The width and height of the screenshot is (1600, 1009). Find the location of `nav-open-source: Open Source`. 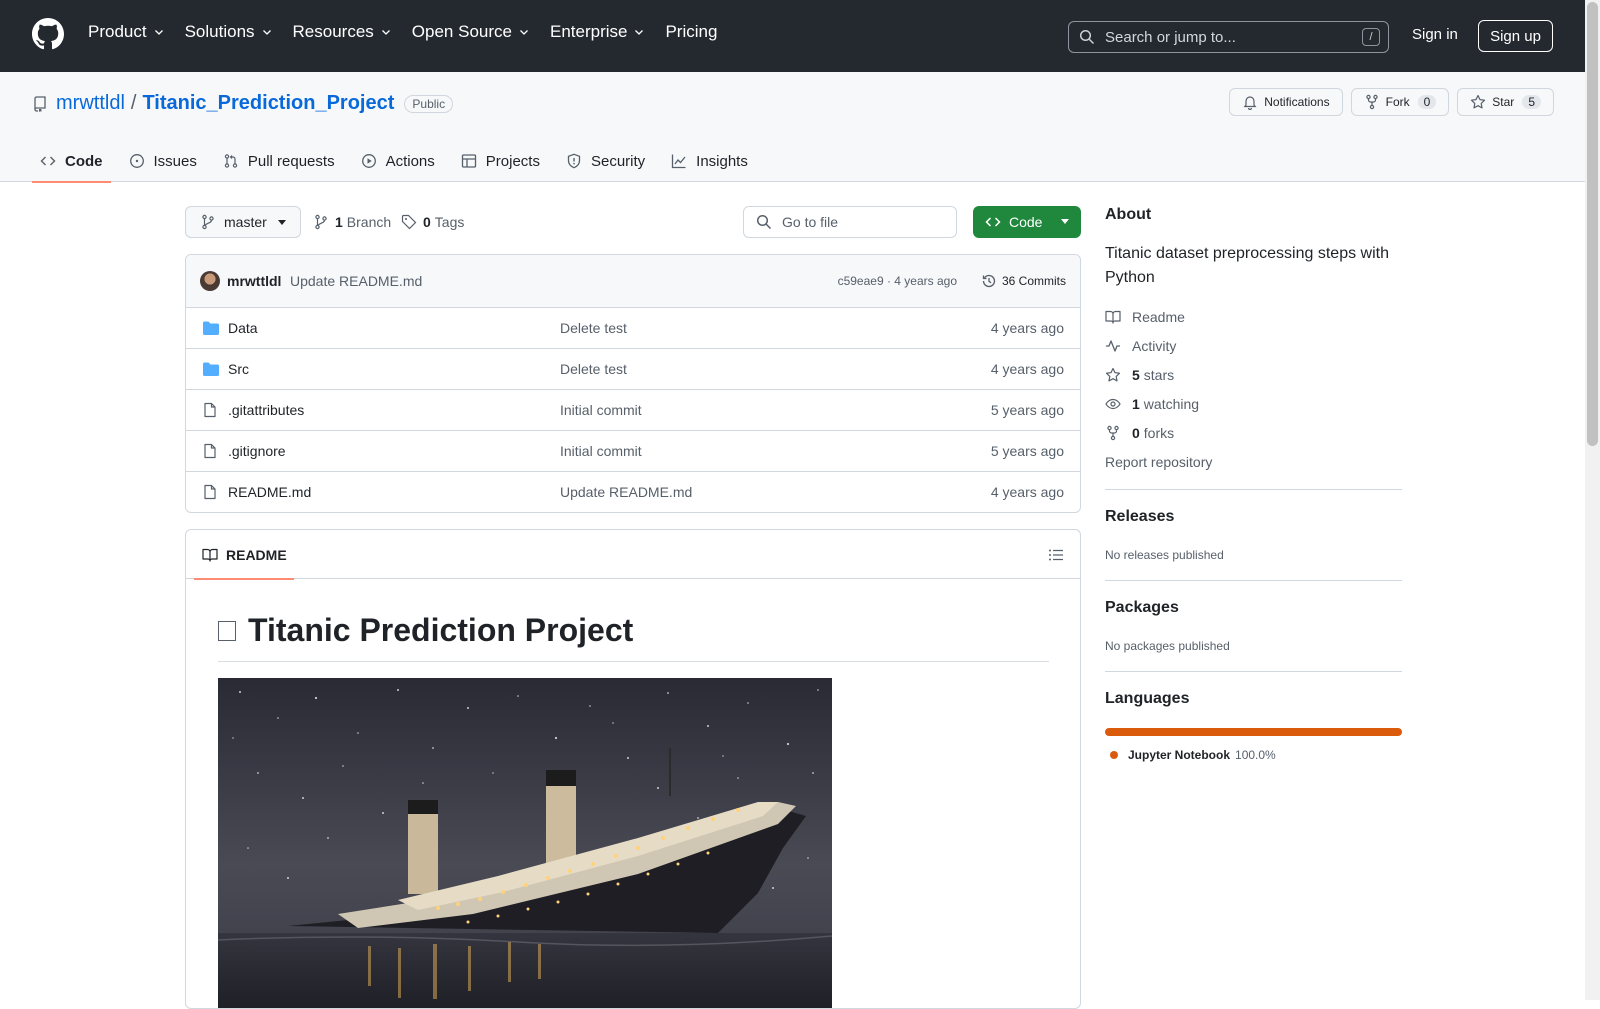

nav-open-source: Open Source is located at coordinates (471, 32).